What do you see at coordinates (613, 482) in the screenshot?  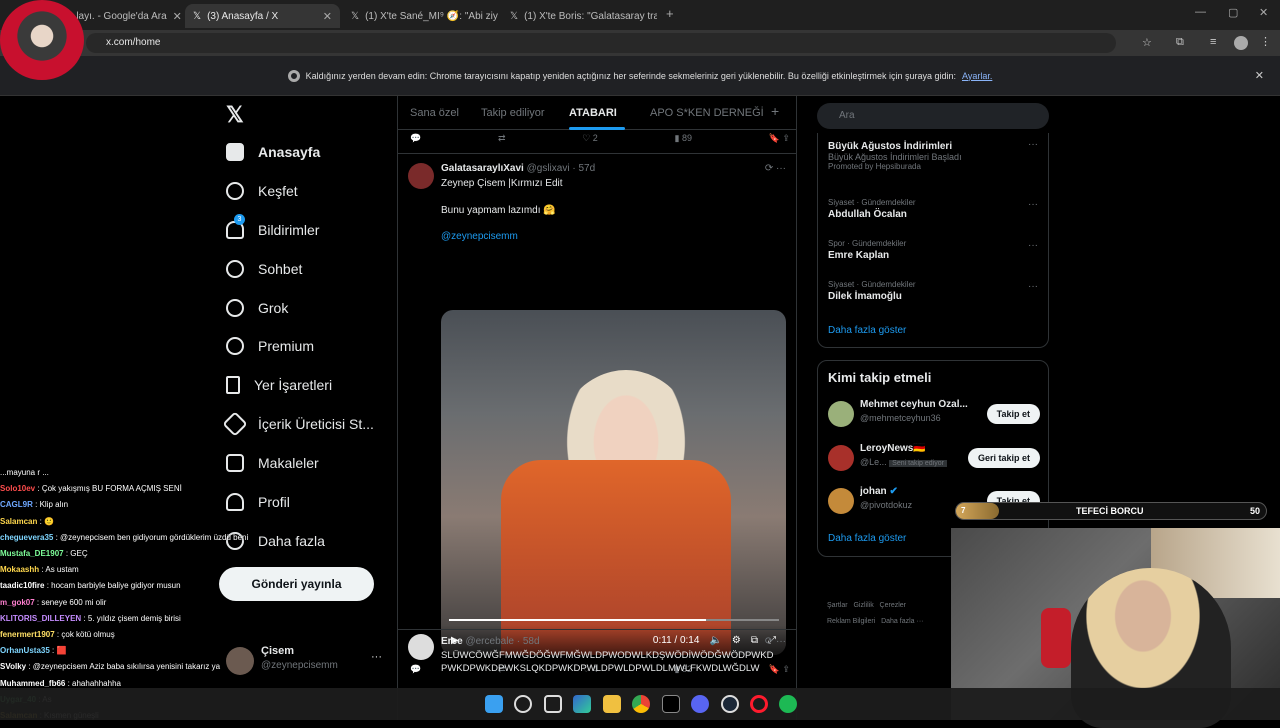 I see `video-player: ▶ 0:11 / 0:14 🔈 ⚙ ⧉ ⤢` at bounding box center [613, 482].